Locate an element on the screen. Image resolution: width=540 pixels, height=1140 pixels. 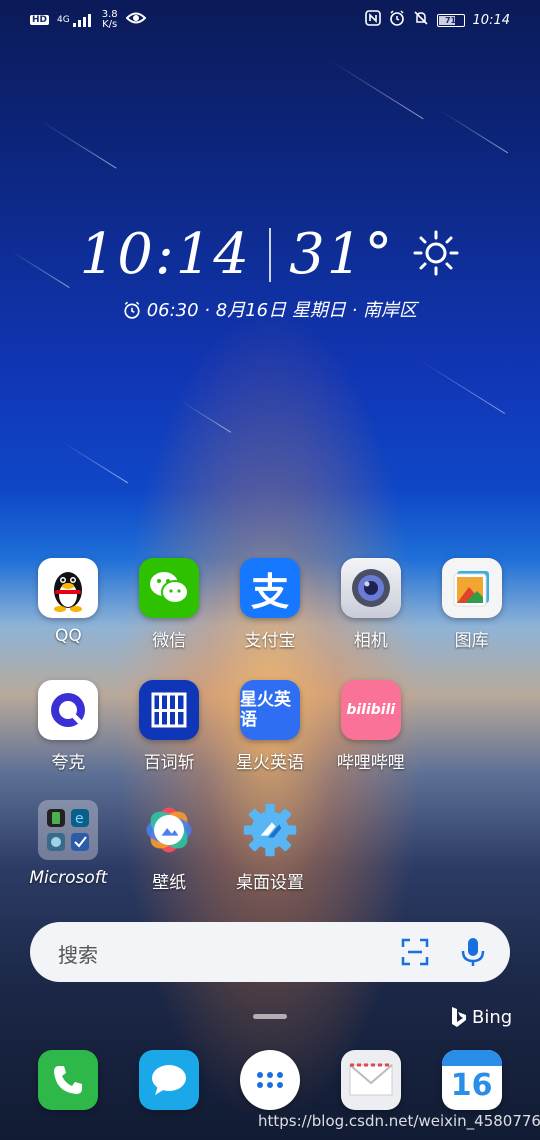
watermark-url: https://blog.csdn.net/weixin_45807767 is located at coordinates (399, 1121).